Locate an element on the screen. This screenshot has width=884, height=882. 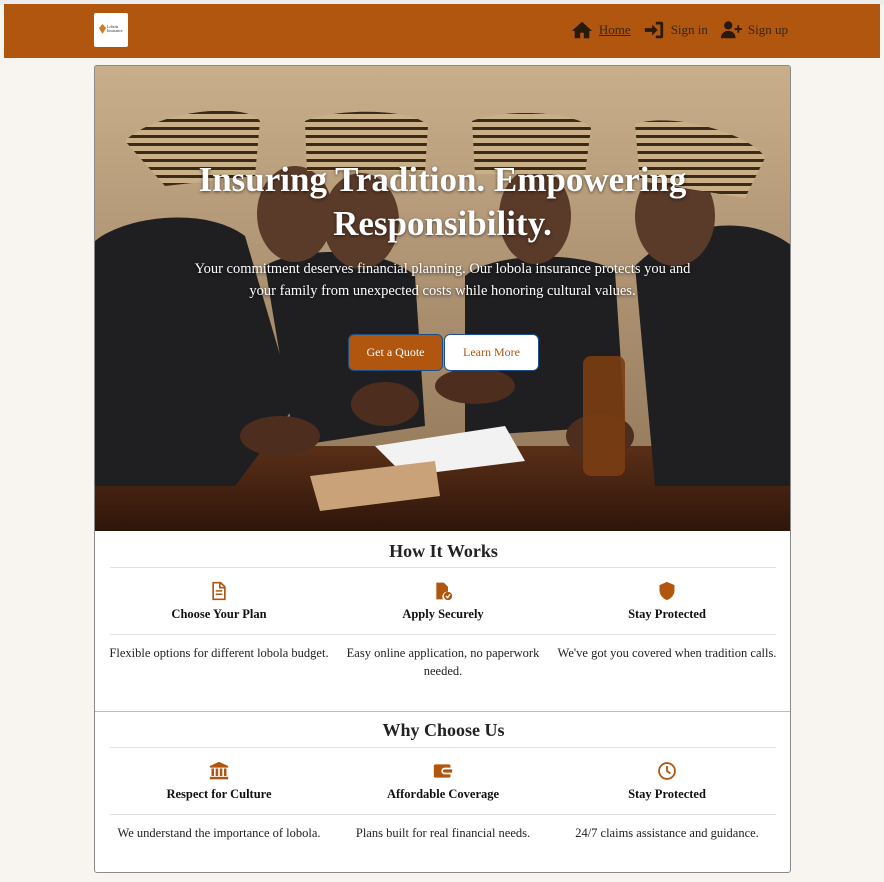
nav-signup: Sign up is located at coordinates (754, 30).